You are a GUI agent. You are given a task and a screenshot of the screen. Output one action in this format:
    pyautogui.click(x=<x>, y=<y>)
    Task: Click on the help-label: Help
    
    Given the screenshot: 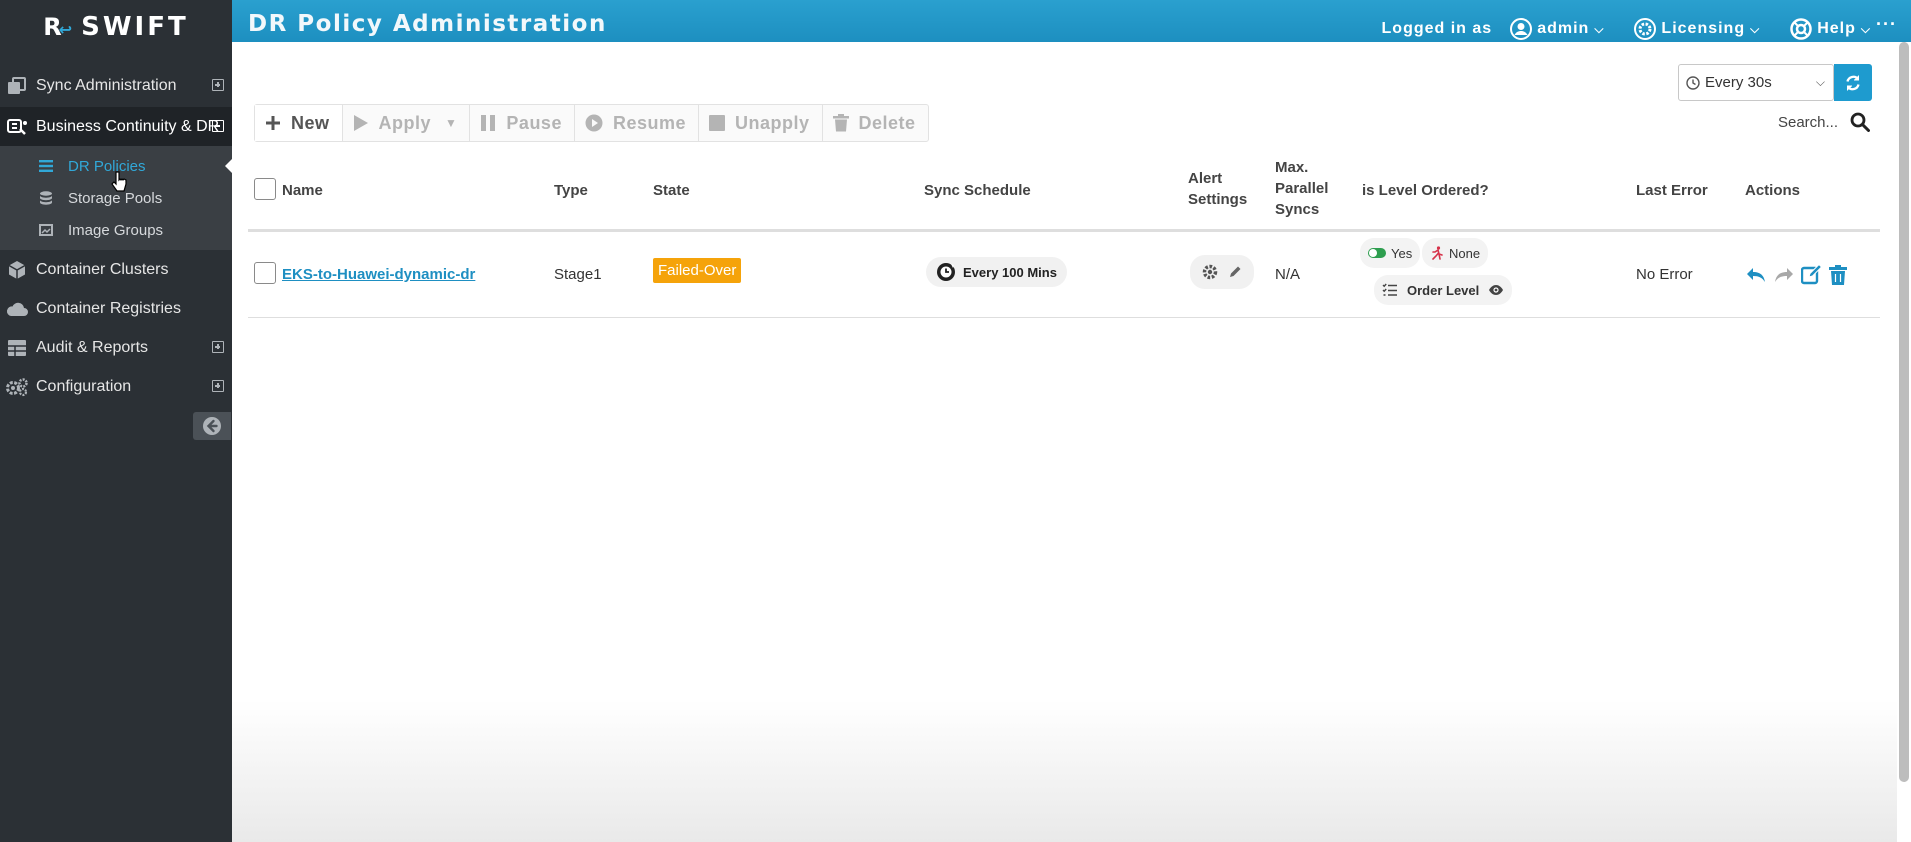 What is the action you would take?
    pyautogui.click(x=1836, y=28)
    